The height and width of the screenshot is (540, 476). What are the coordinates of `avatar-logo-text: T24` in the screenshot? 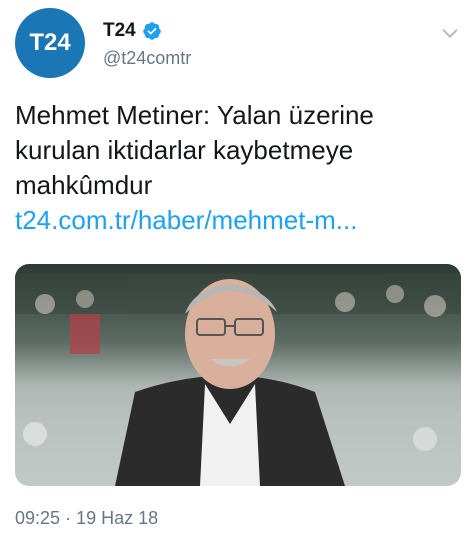 It's located at (50, 42).